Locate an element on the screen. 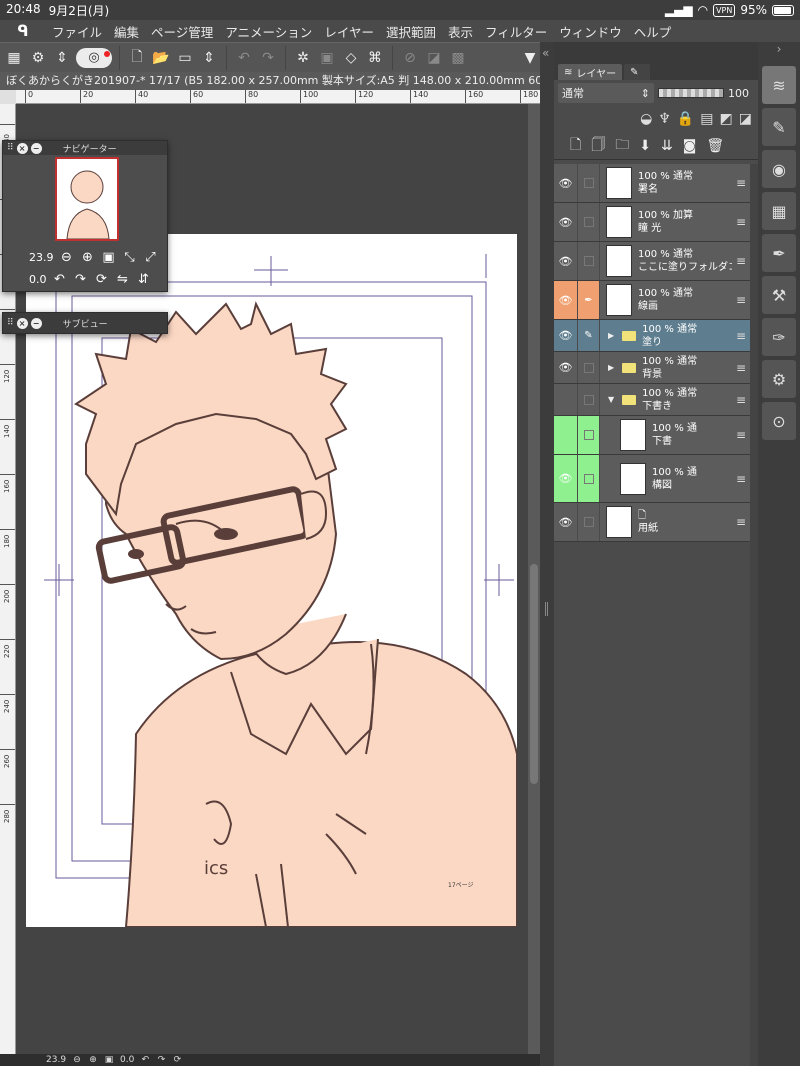  undo-icon: ↶ is located at coordinates (244, 58).